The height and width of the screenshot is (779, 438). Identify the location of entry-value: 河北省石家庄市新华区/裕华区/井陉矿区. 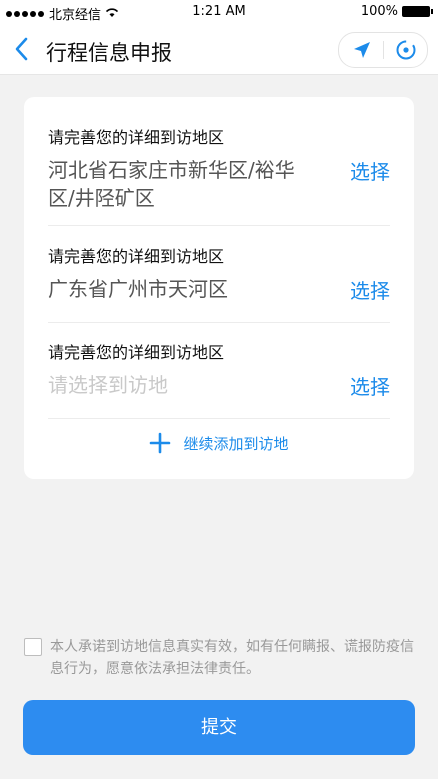
(171, 184).